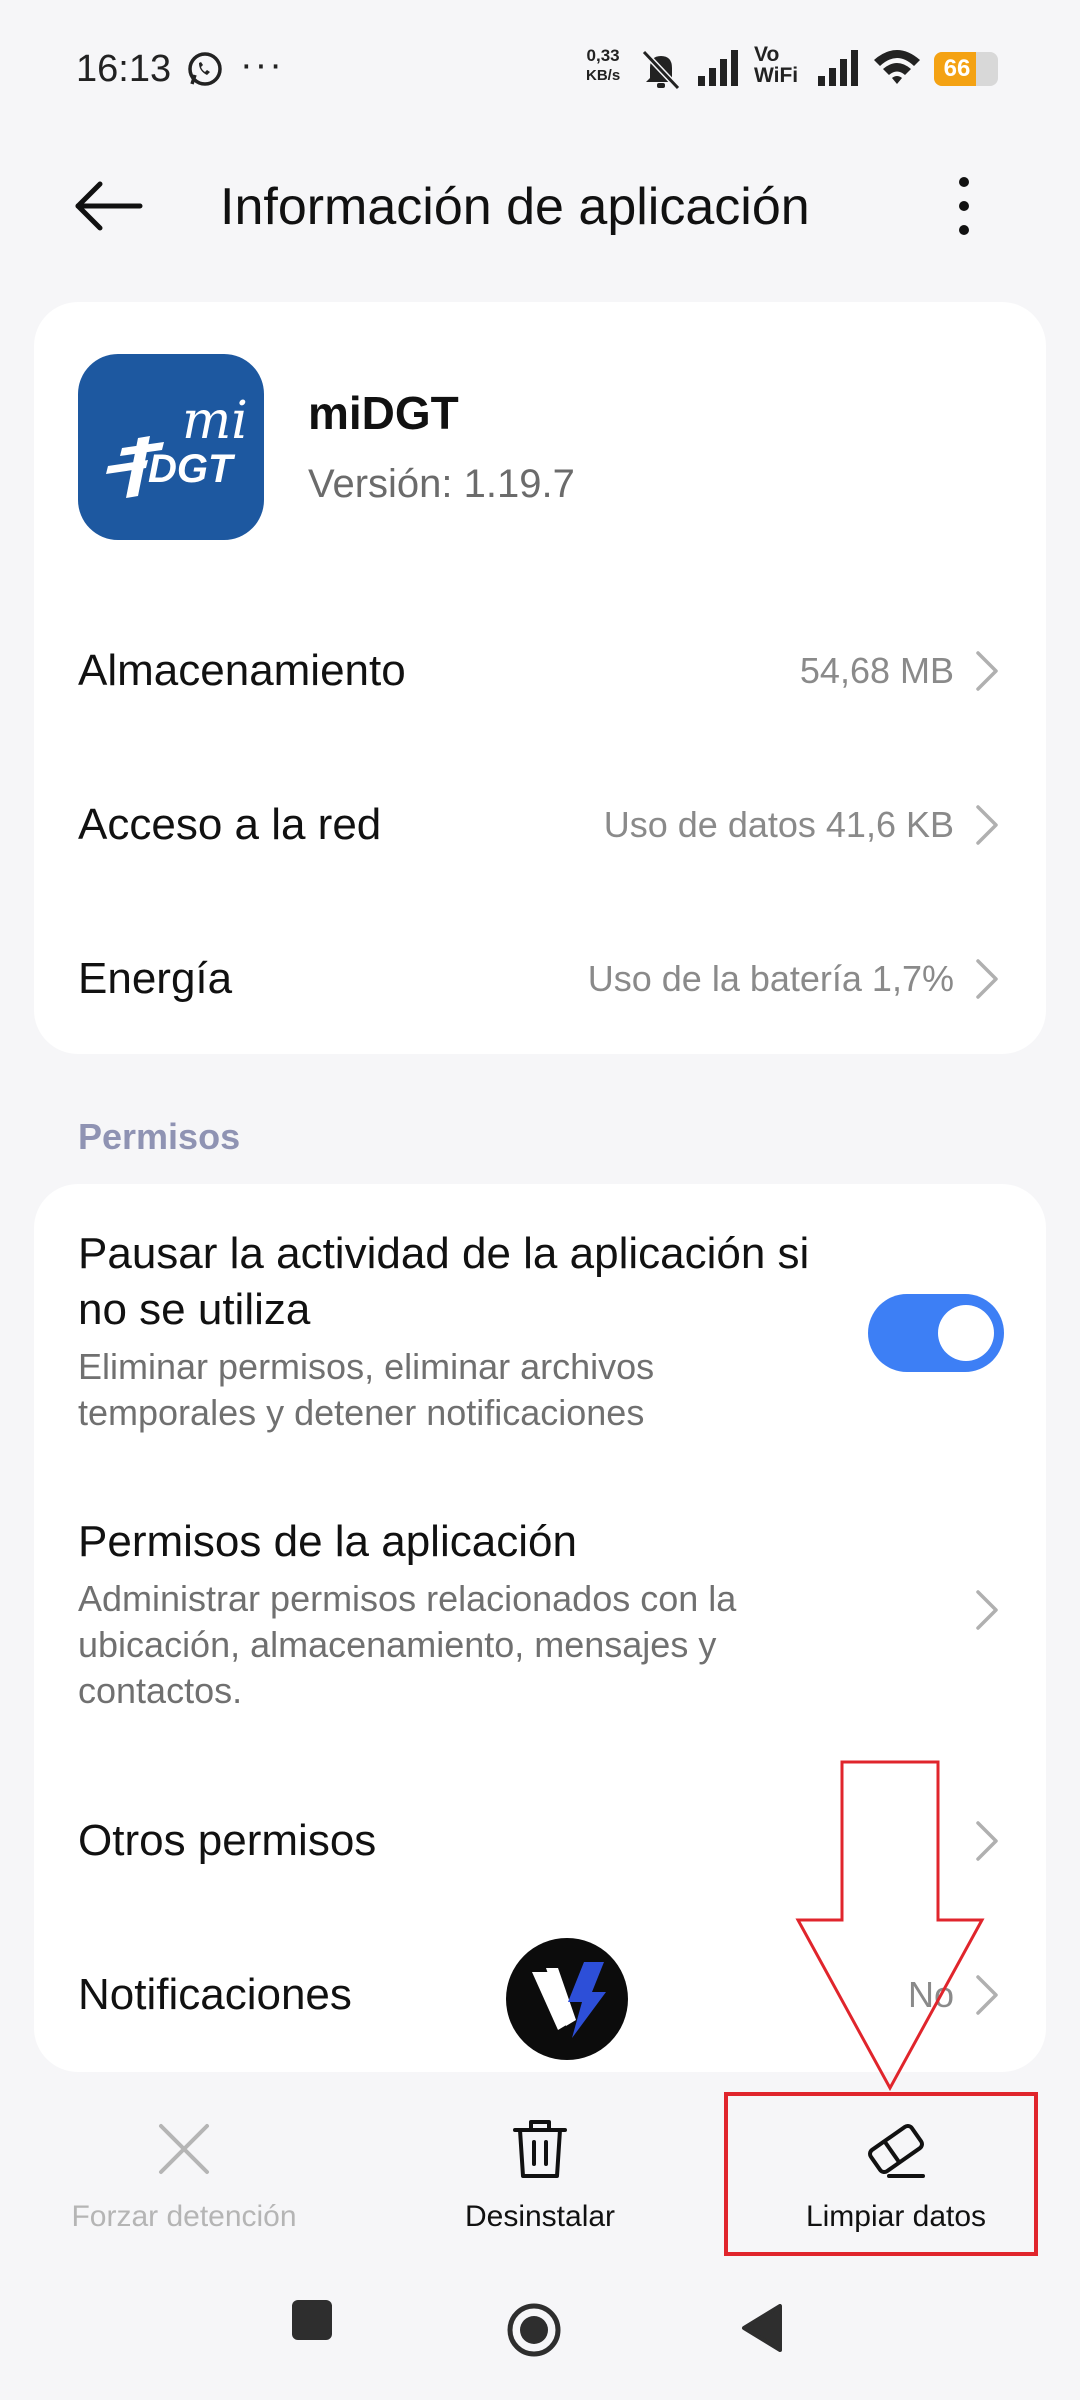  I want to click on network-speed: 0,33 KB/s, so click(603, 66).